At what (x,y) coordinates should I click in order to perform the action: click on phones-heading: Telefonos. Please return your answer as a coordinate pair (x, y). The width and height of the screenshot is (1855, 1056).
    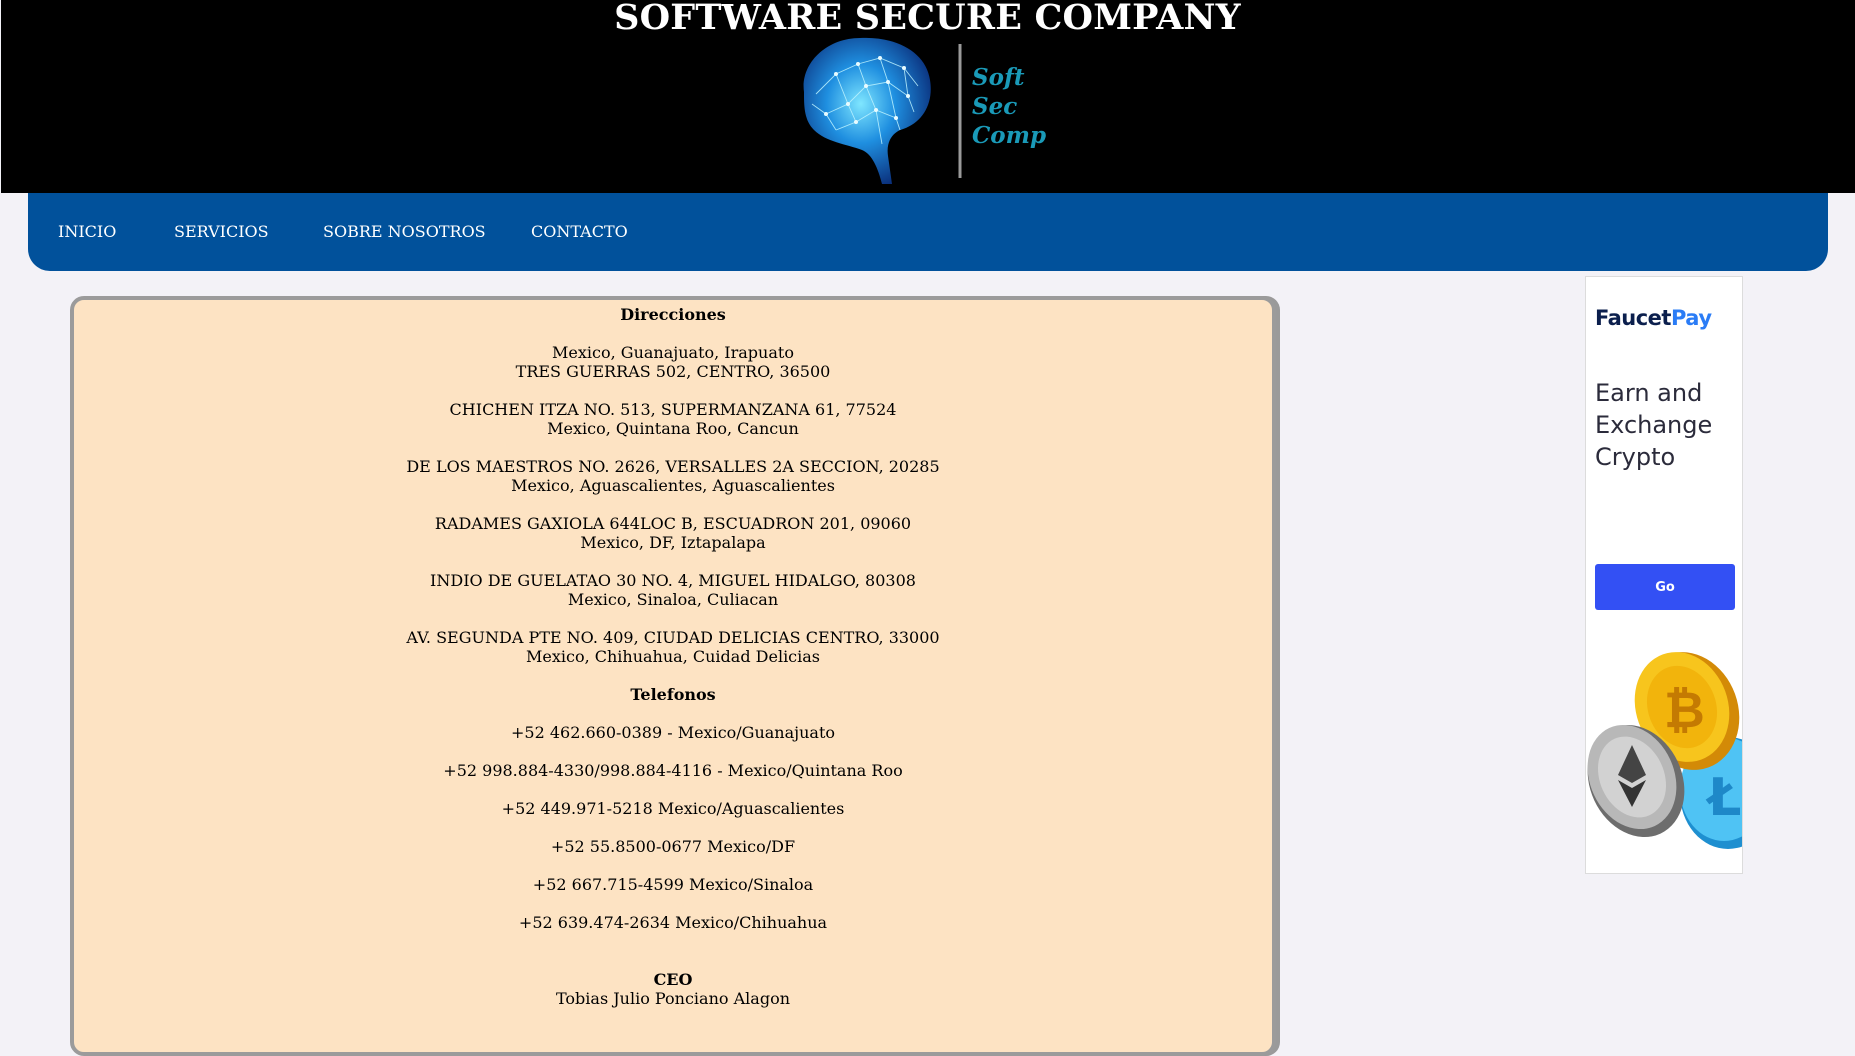
    Looking at the image, I should click on (673, 694).